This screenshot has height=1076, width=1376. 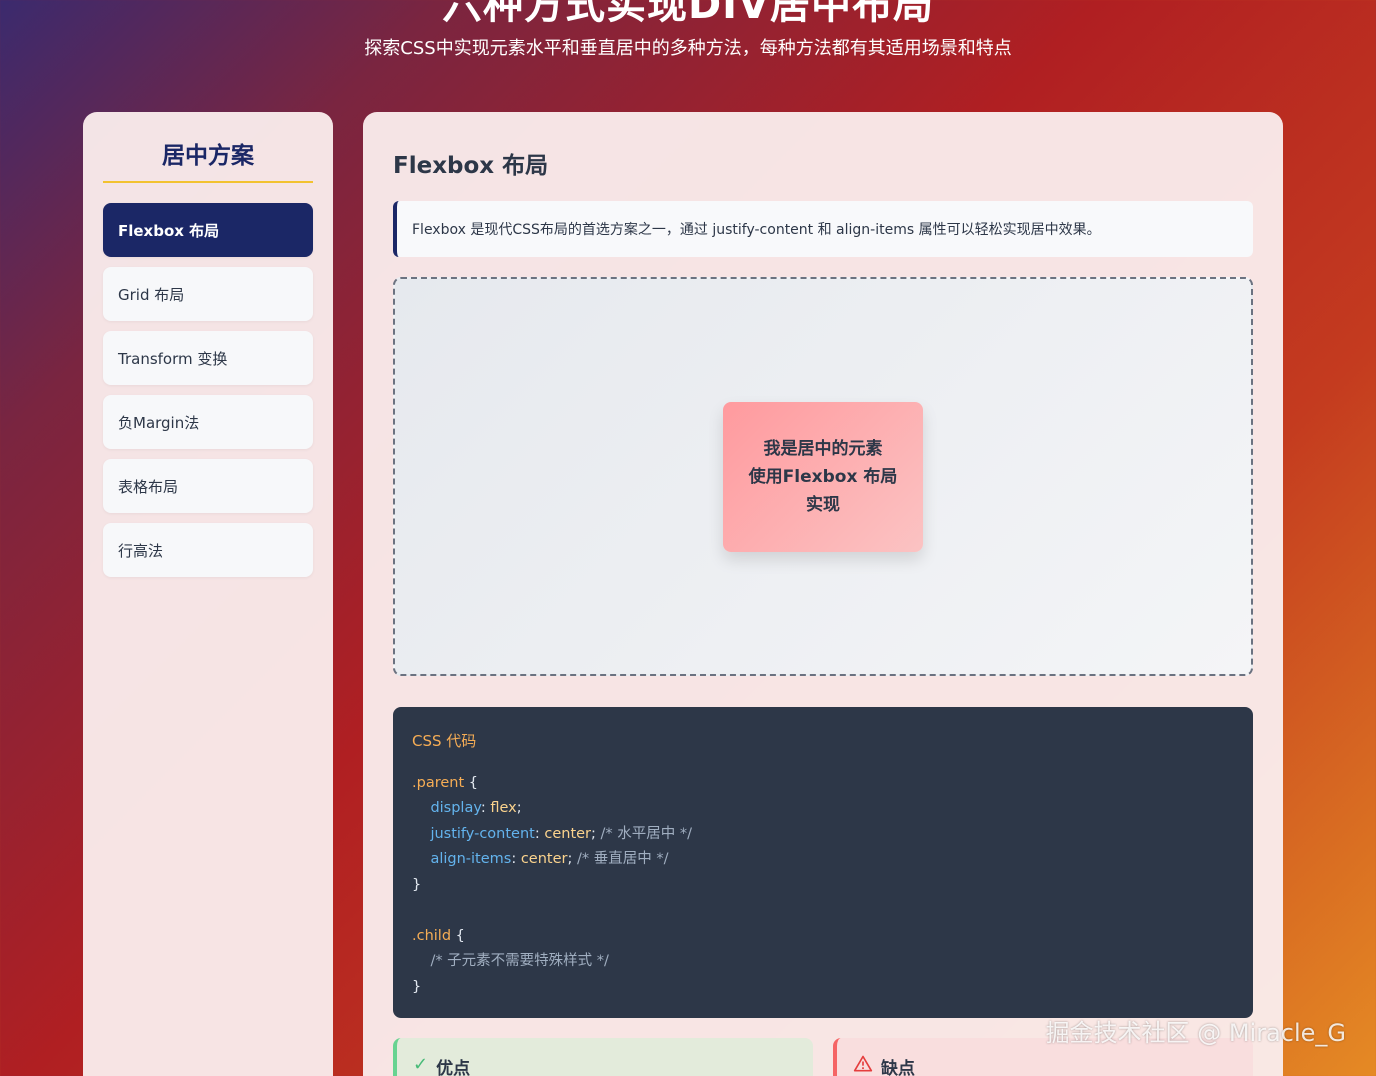 I want to click on code-comment: /* 垂直居中 */, so click(x=622, y=859).